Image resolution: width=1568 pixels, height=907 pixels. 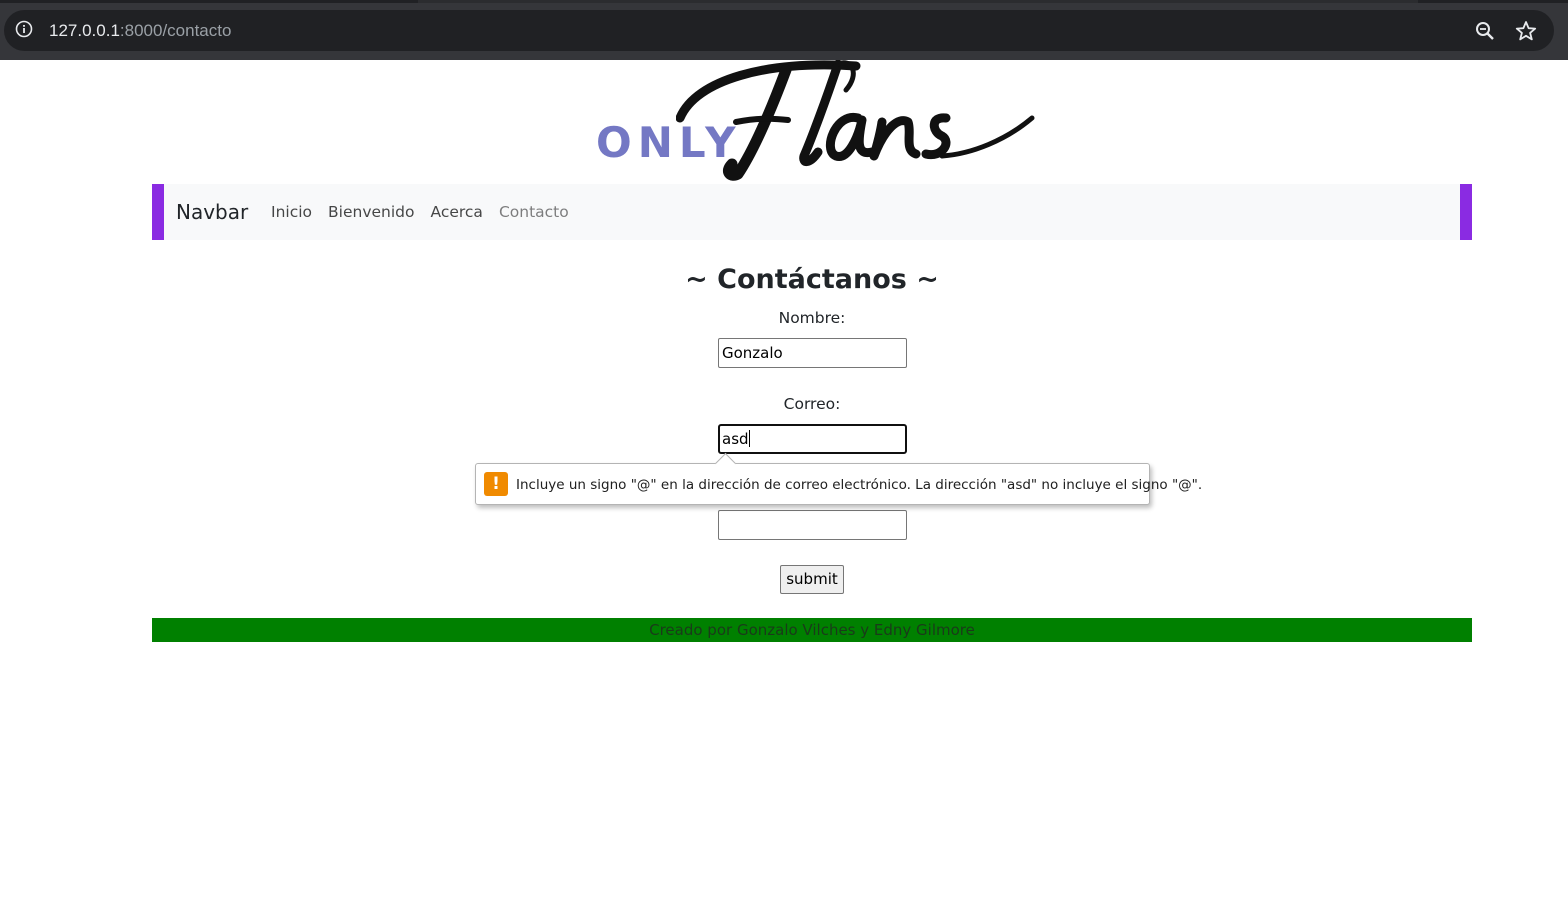 What do you see at coordinates (812, 525) in the screenshot?
I see `message-input` at bounding box center [812, 525].